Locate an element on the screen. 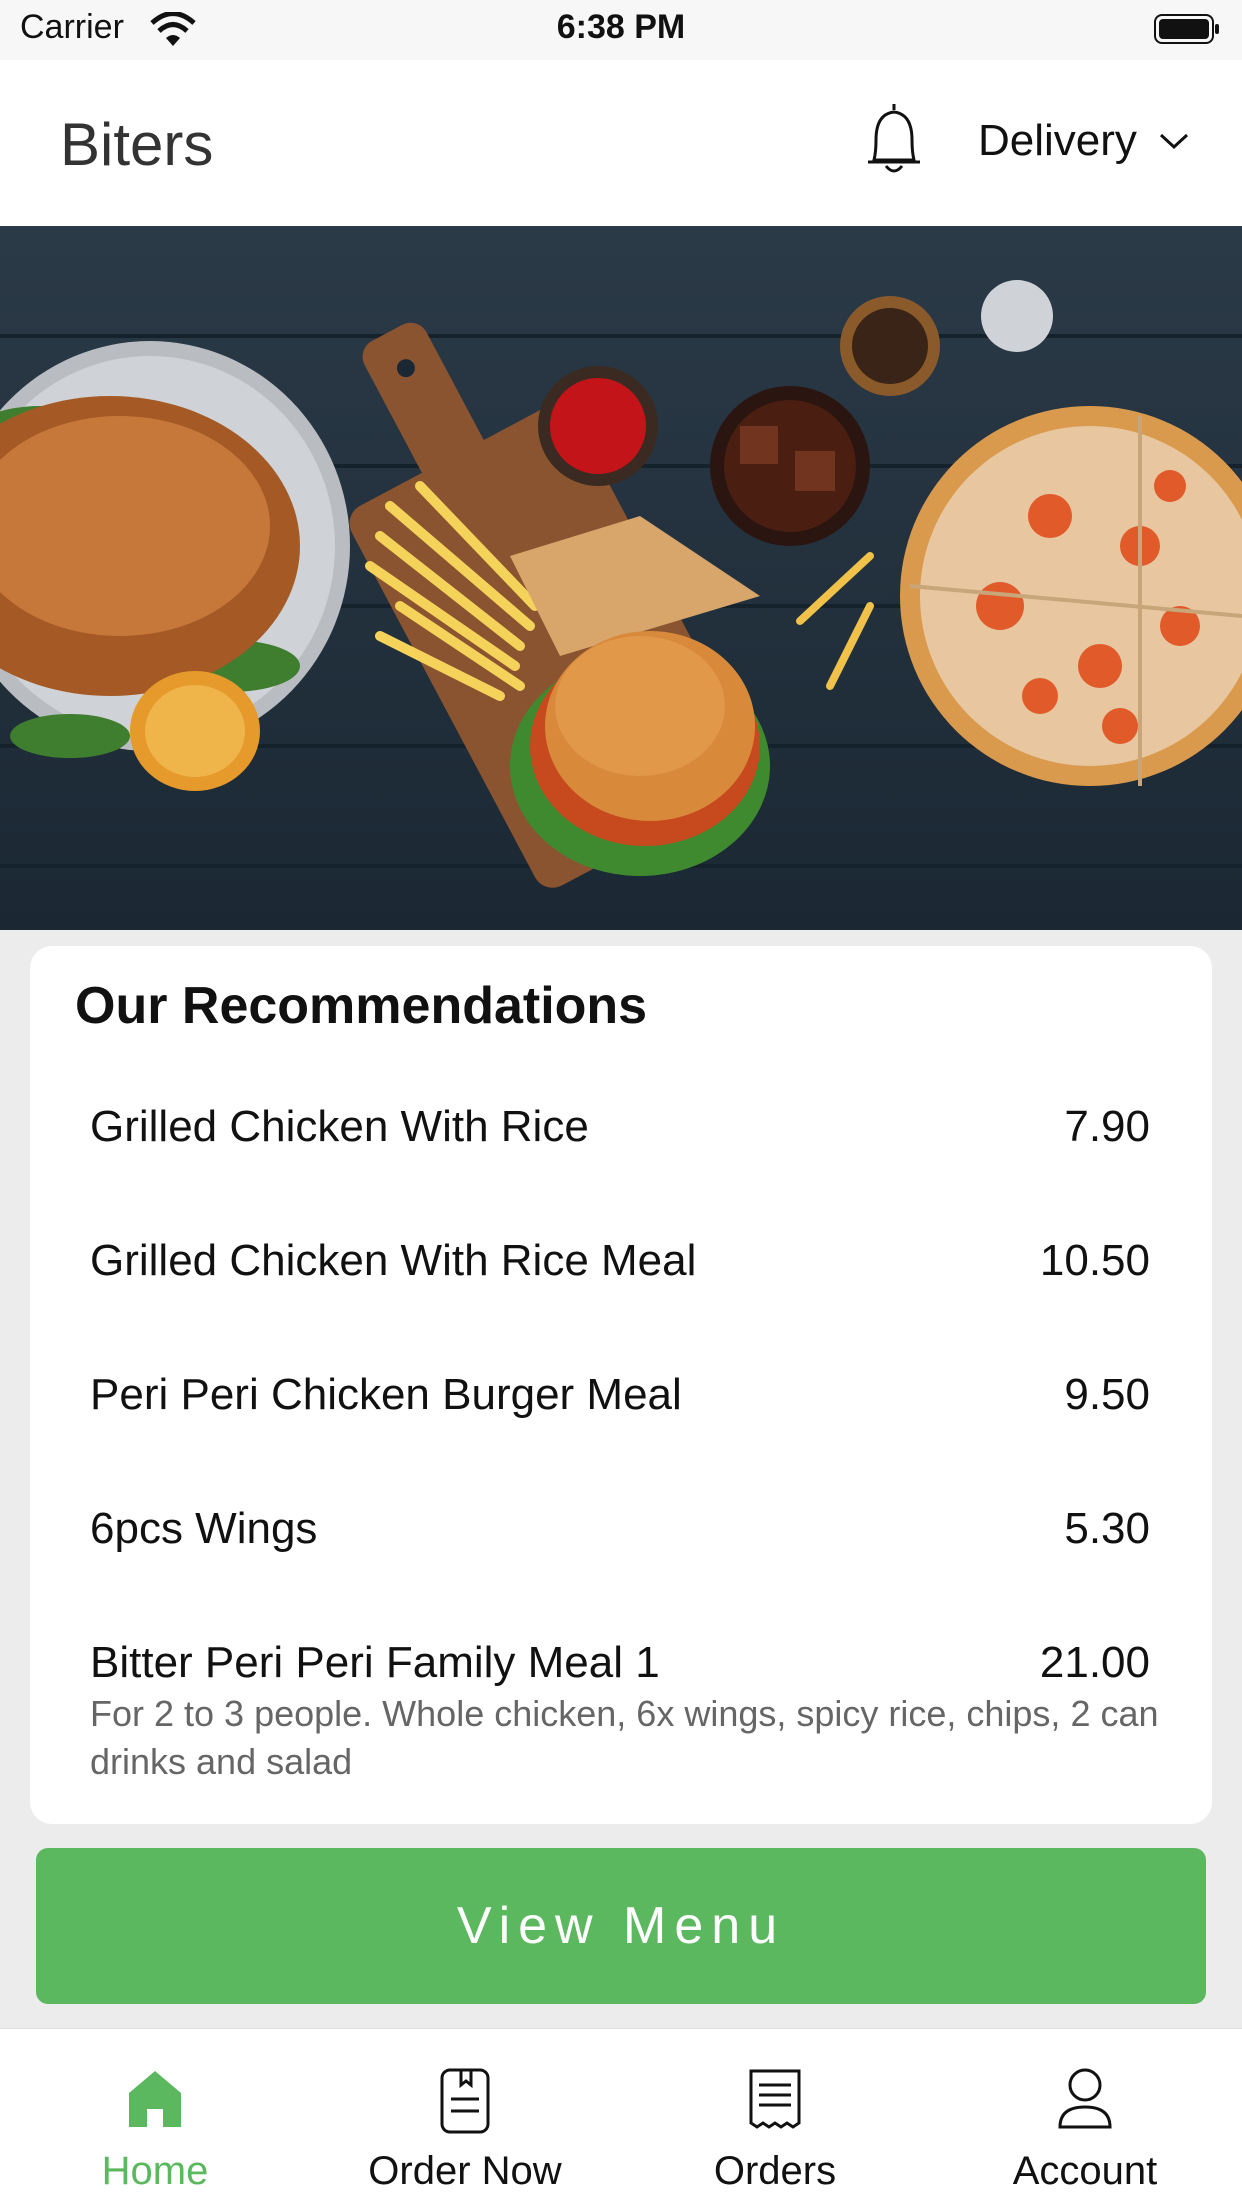 This screenshot has height=2209, width=1242. tab-home: Home is located at coordinates (155, 2119).